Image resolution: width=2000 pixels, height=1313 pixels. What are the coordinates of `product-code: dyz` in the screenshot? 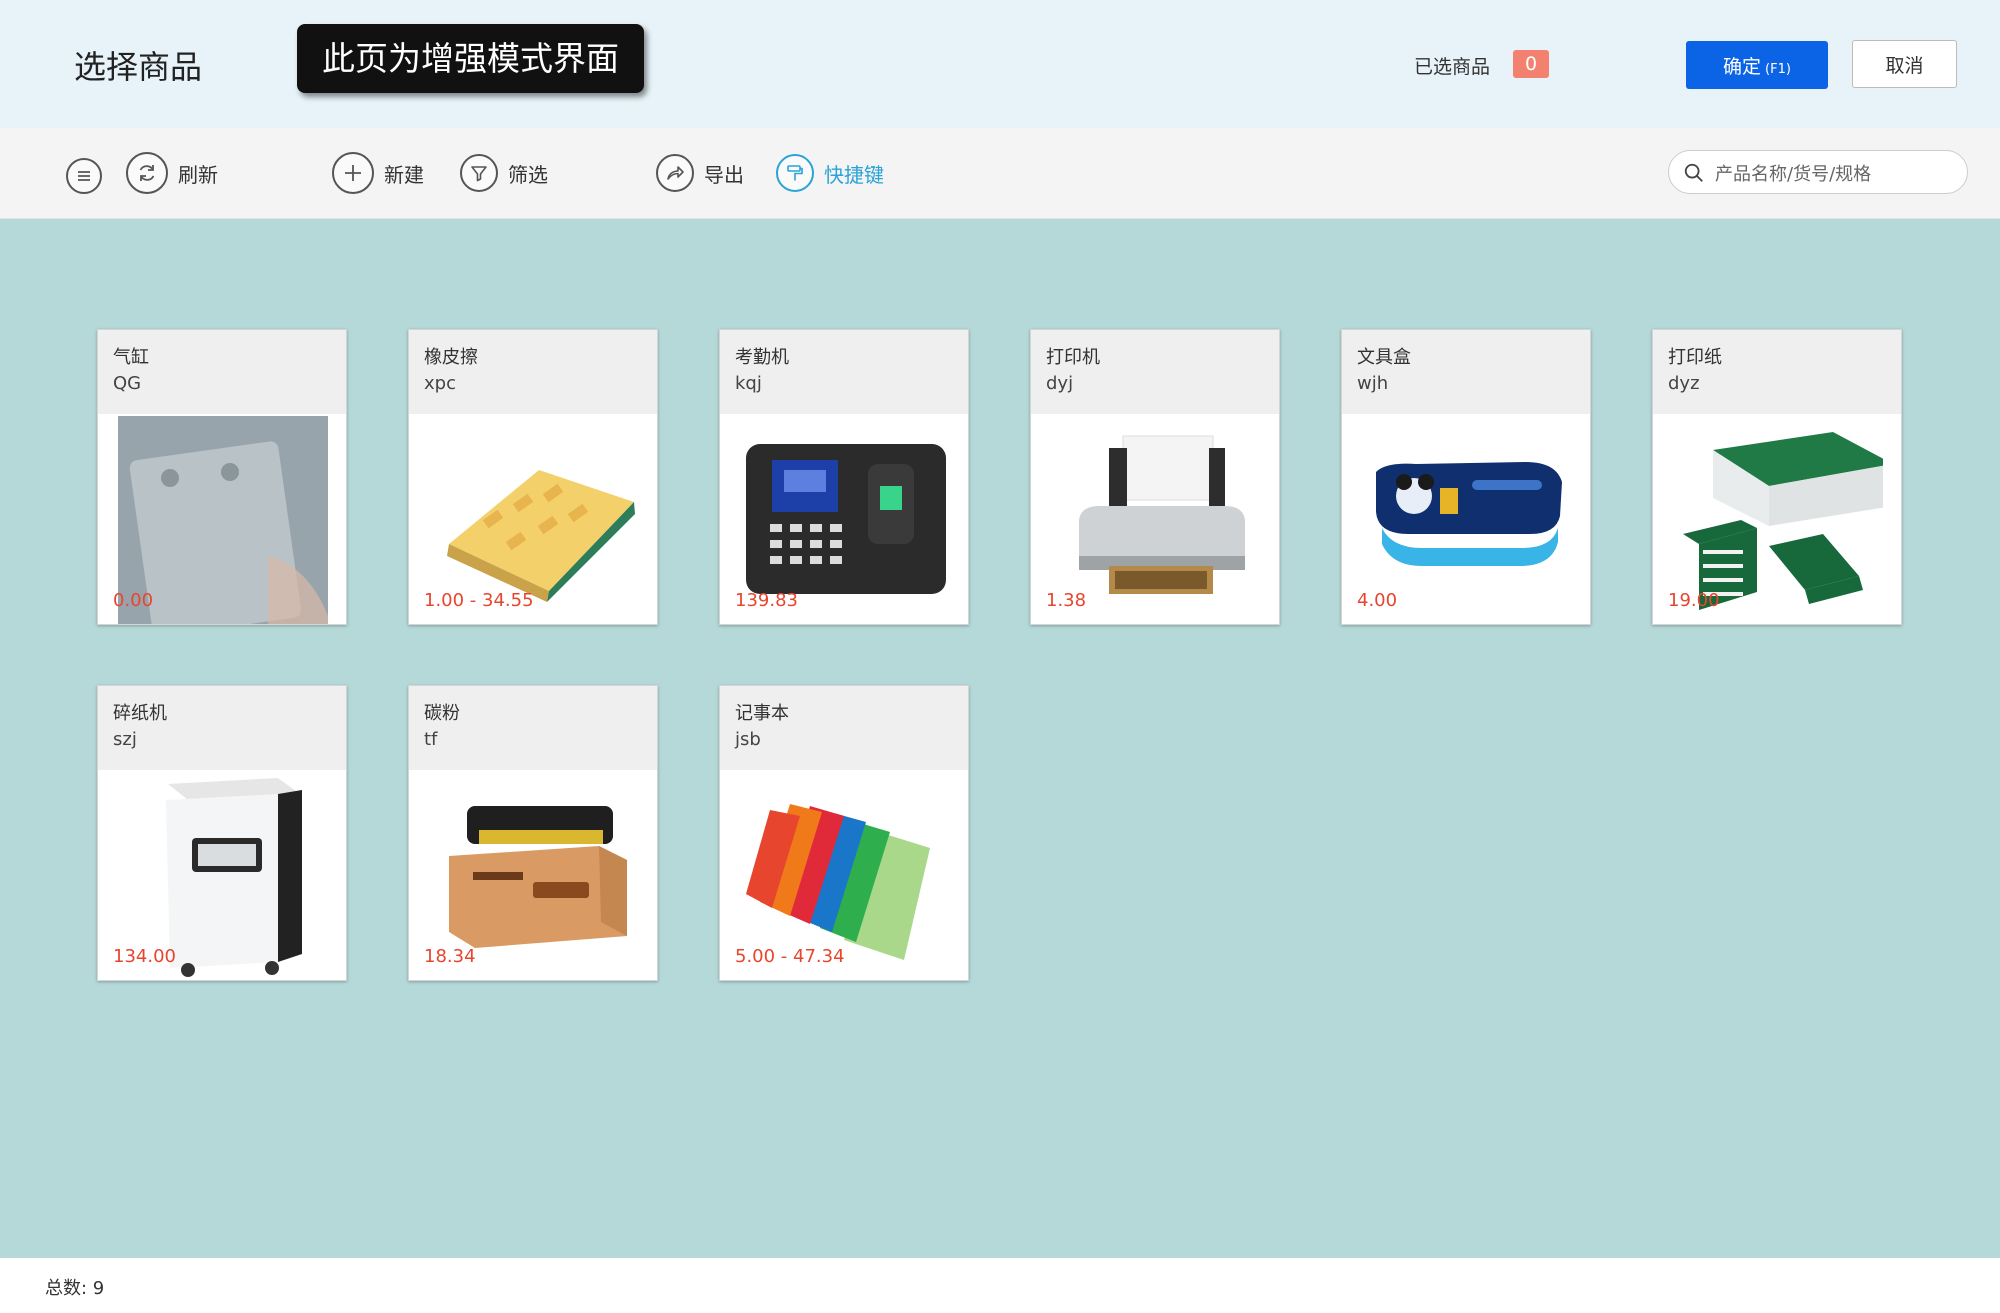 It's located at (1684, 383).